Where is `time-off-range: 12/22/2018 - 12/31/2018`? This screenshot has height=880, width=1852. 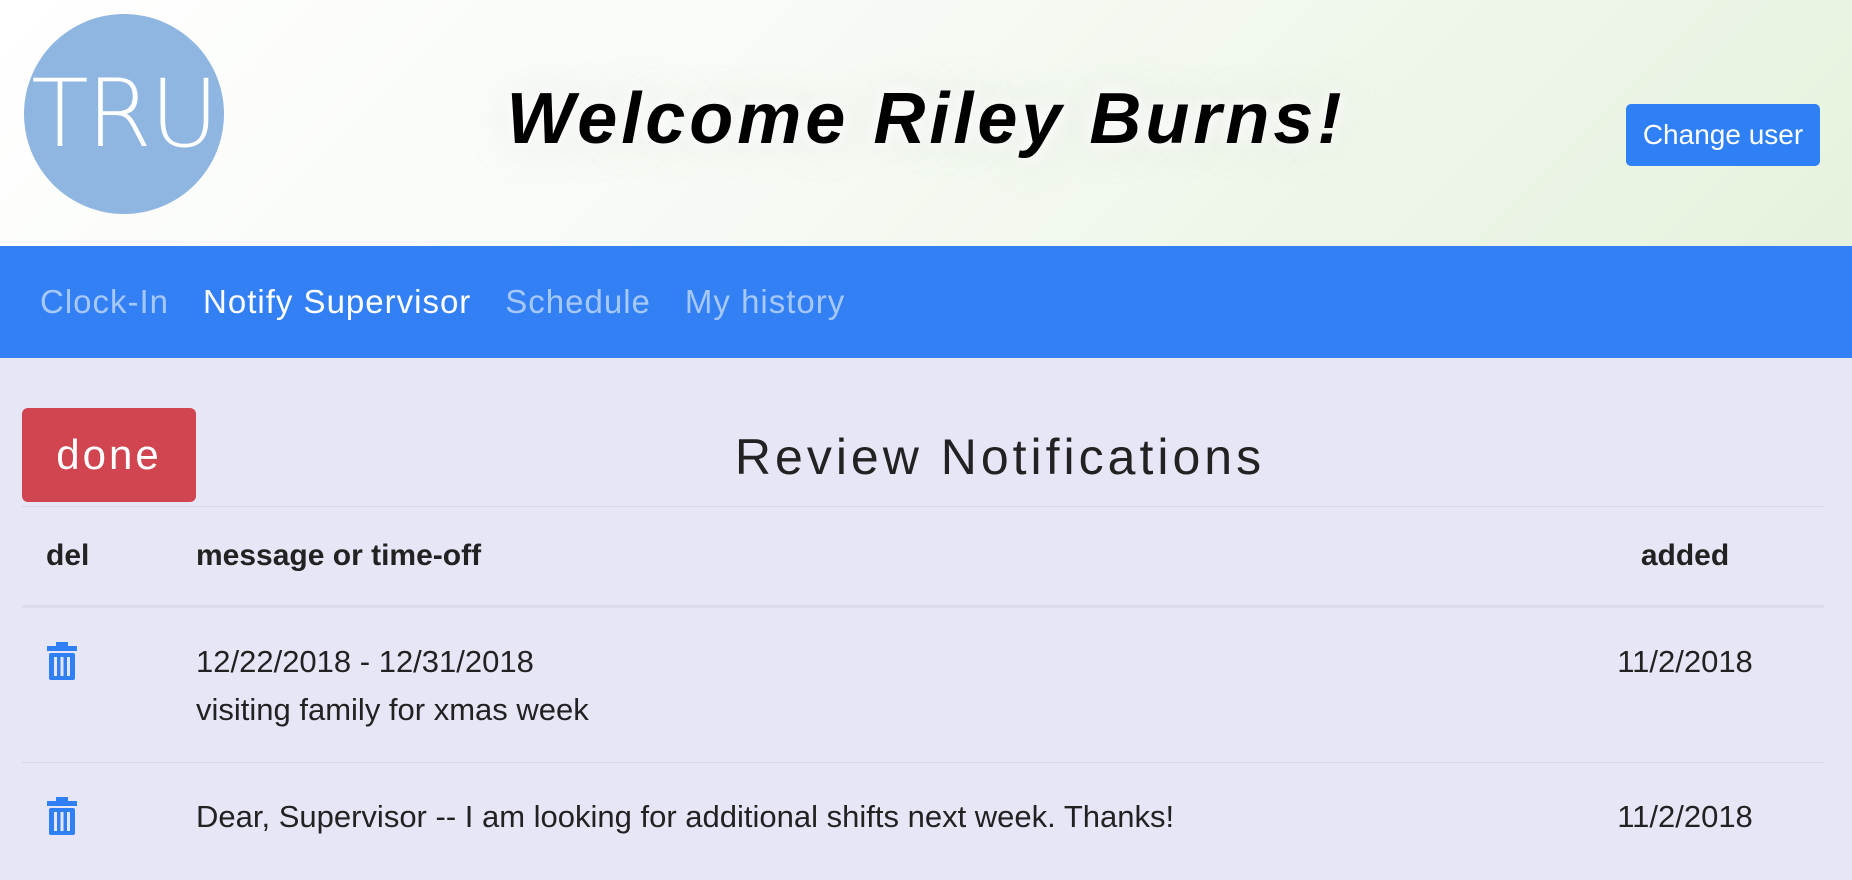 time-off-range: 12/22/2018 - 12/31/2018 is located at coordinates (365, 661).